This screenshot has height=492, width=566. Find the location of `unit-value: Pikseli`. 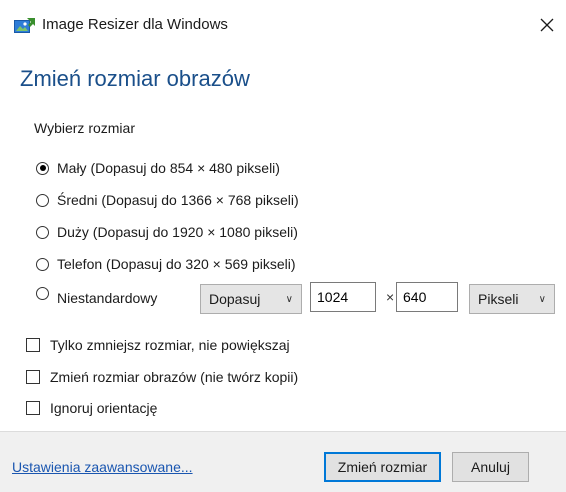

unit-value: Pikseli is located at coordinates (498, 299).